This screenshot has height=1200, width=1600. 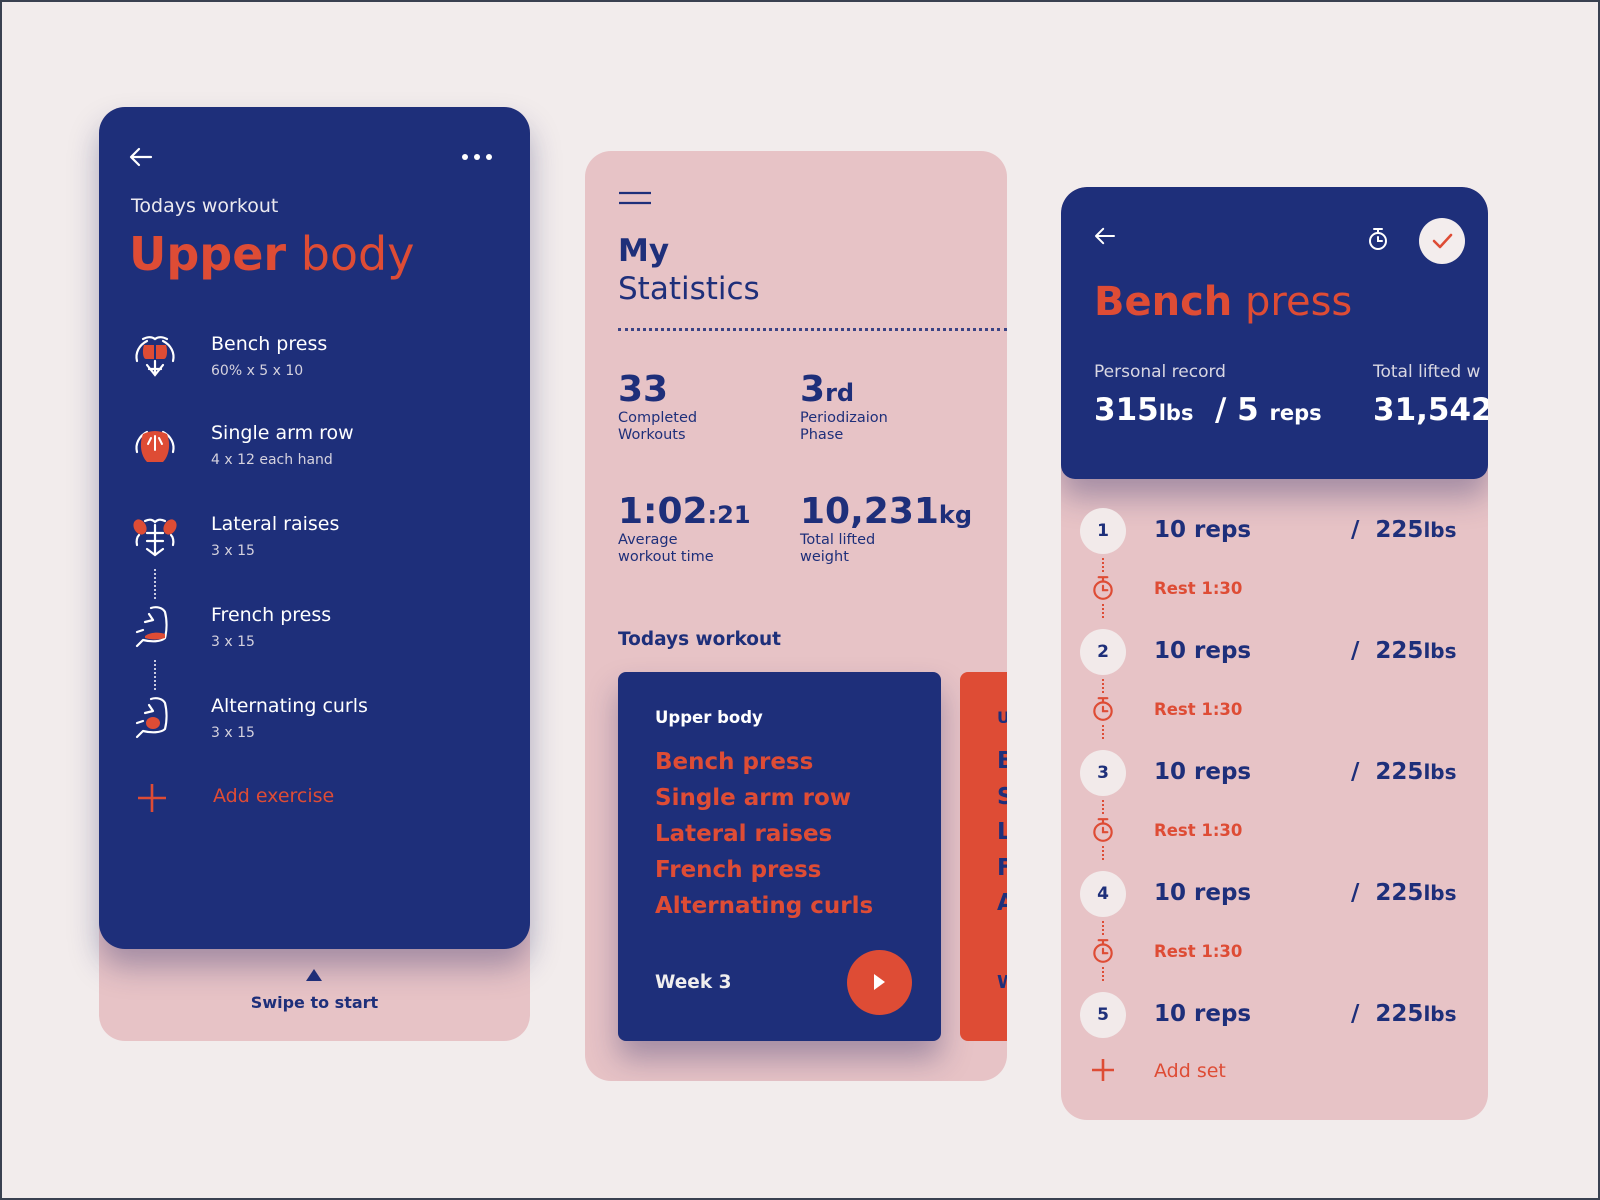 What do you see at coordinates (319, 546) in the screenshot?
I see `exercise-item: Lateral raises 3 x 15` at bounding box center [319, 546].